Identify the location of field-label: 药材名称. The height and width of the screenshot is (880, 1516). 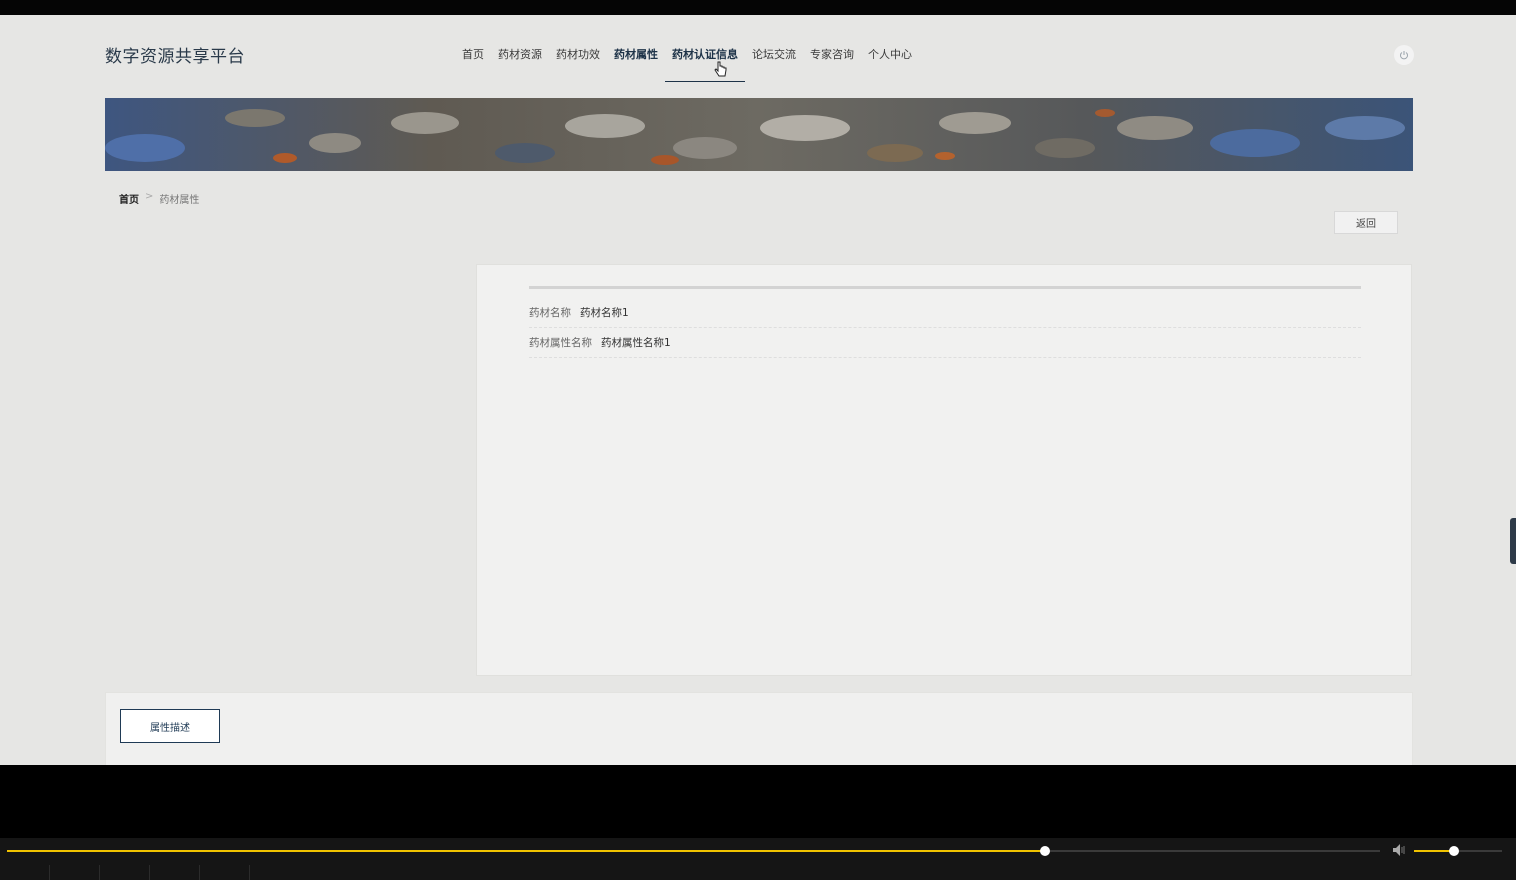
(550, 312).